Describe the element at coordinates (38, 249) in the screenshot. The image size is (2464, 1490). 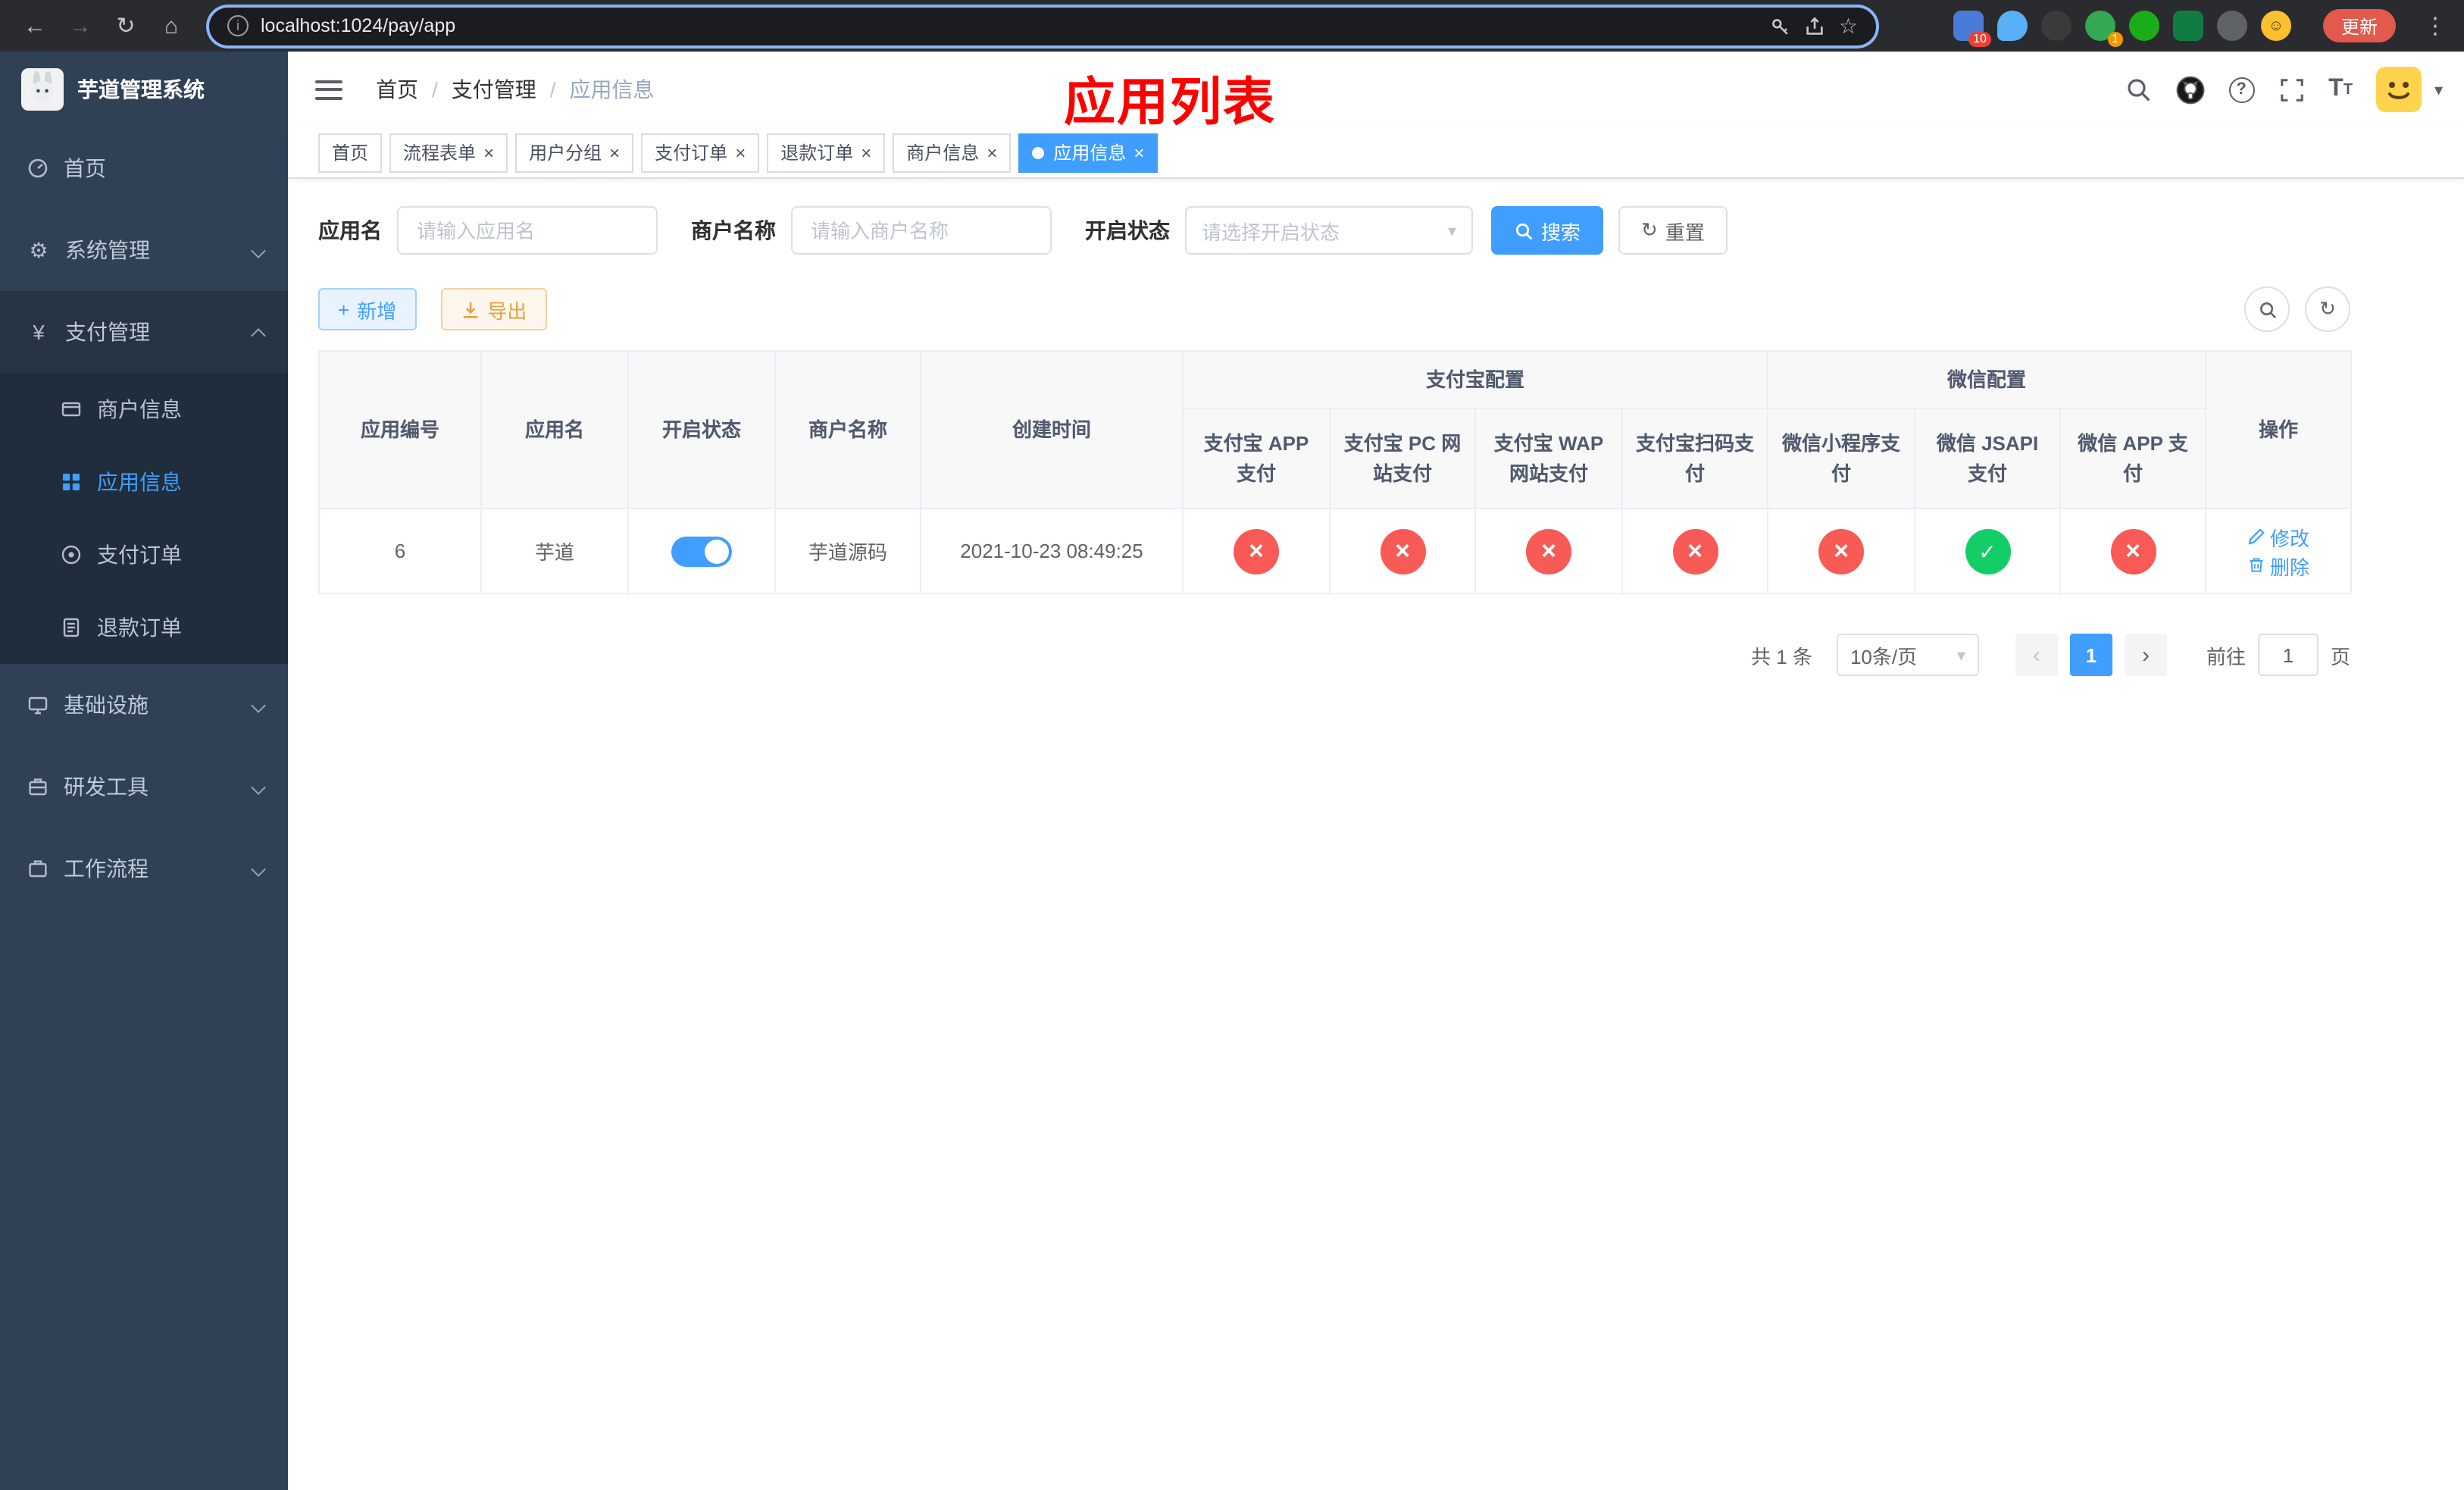
I see `gear-icon: ⚙` at that location.